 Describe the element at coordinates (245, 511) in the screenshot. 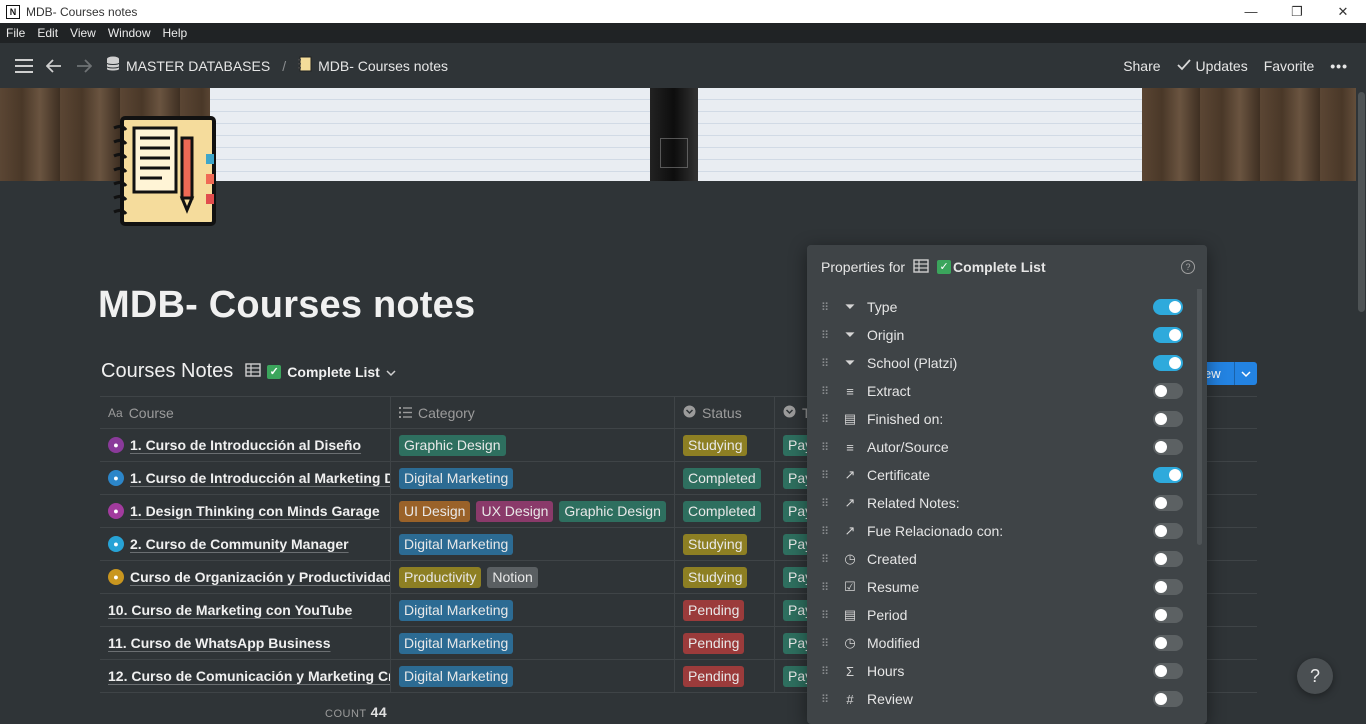

I see `cell-course: ● 1. Design Thinking con Minds Garage` at that location.